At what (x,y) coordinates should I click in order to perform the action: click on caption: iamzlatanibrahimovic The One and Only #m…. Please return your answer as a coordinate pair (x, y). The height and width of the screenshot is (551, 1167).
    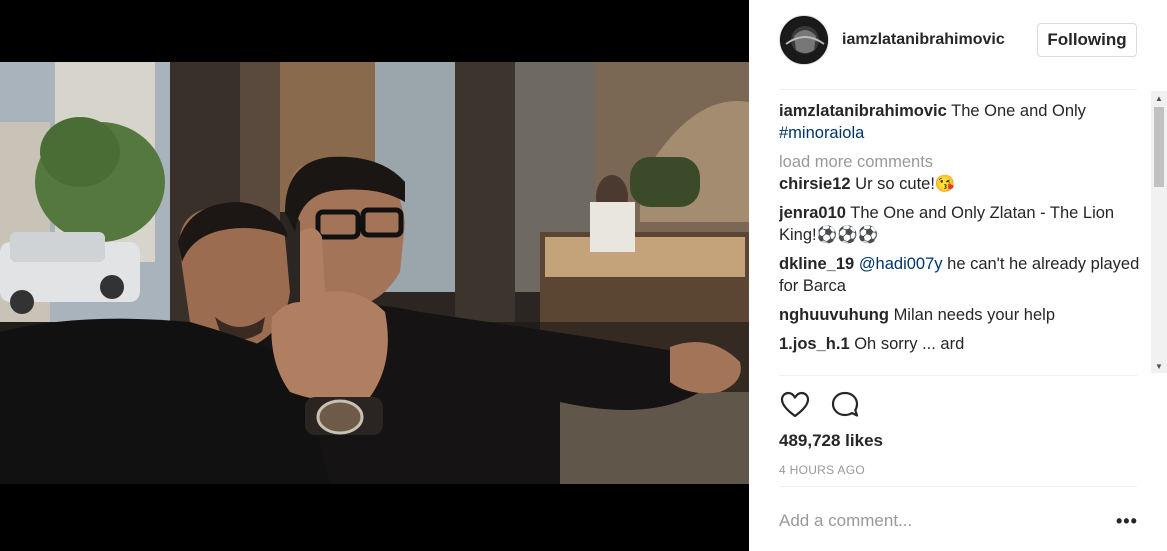
    Looking at the image, I should click on (964, 122).